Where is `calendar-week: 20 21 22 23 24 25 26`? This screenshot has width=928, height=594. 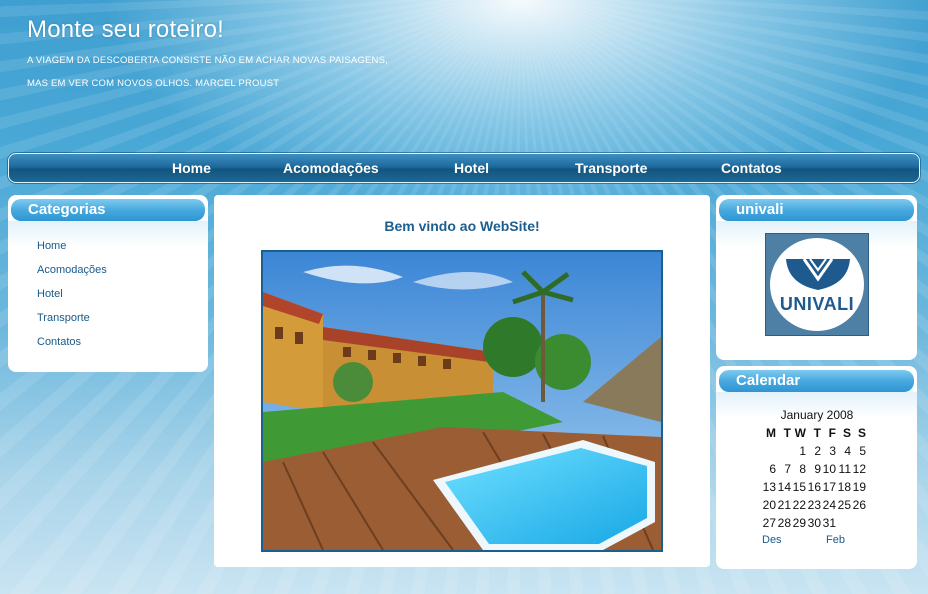 calendar-week: 20 21 22 23 24 25 26 is located at coordinates (813, 505).